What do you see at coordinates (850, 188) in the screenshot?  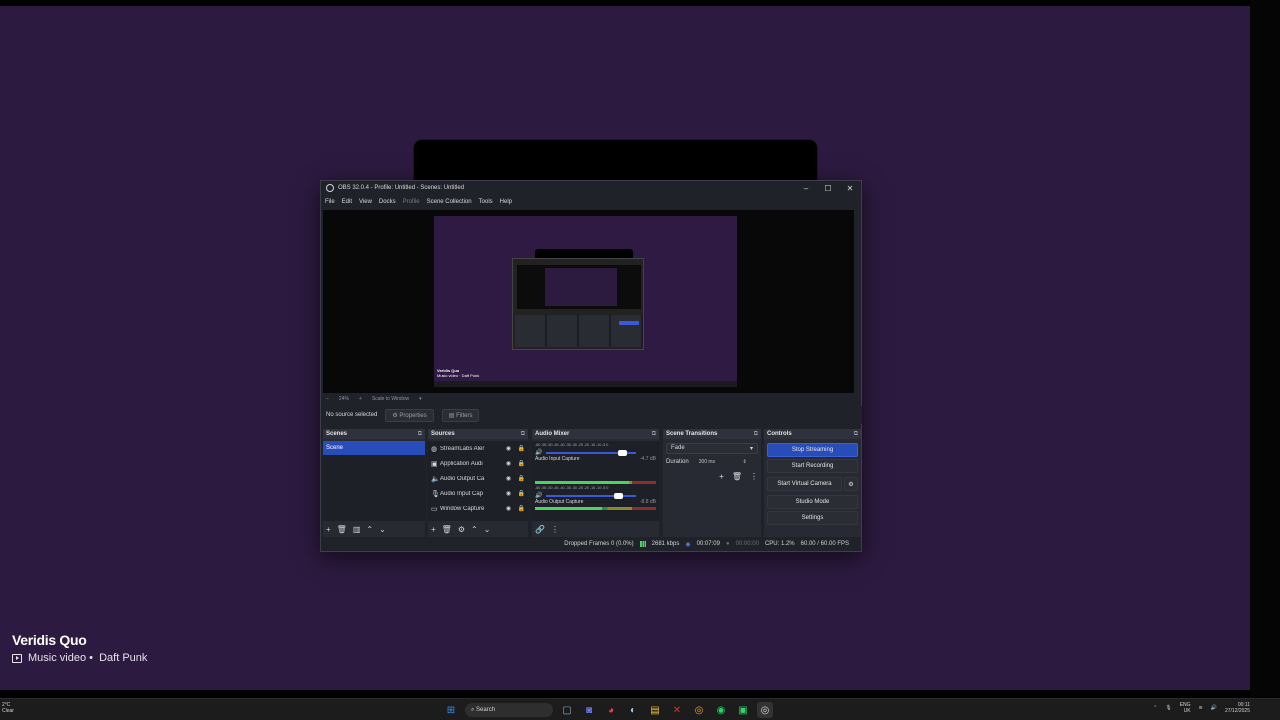 I see `close-button: ✕` at bounding box center [850, 188].